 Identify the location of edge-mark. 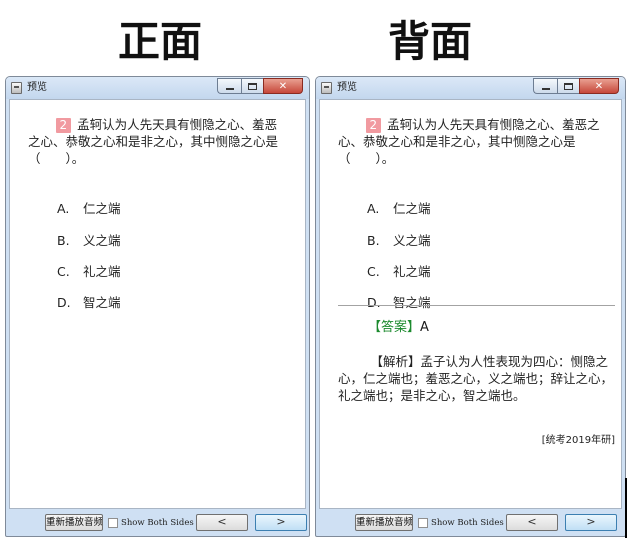
(626, 508).